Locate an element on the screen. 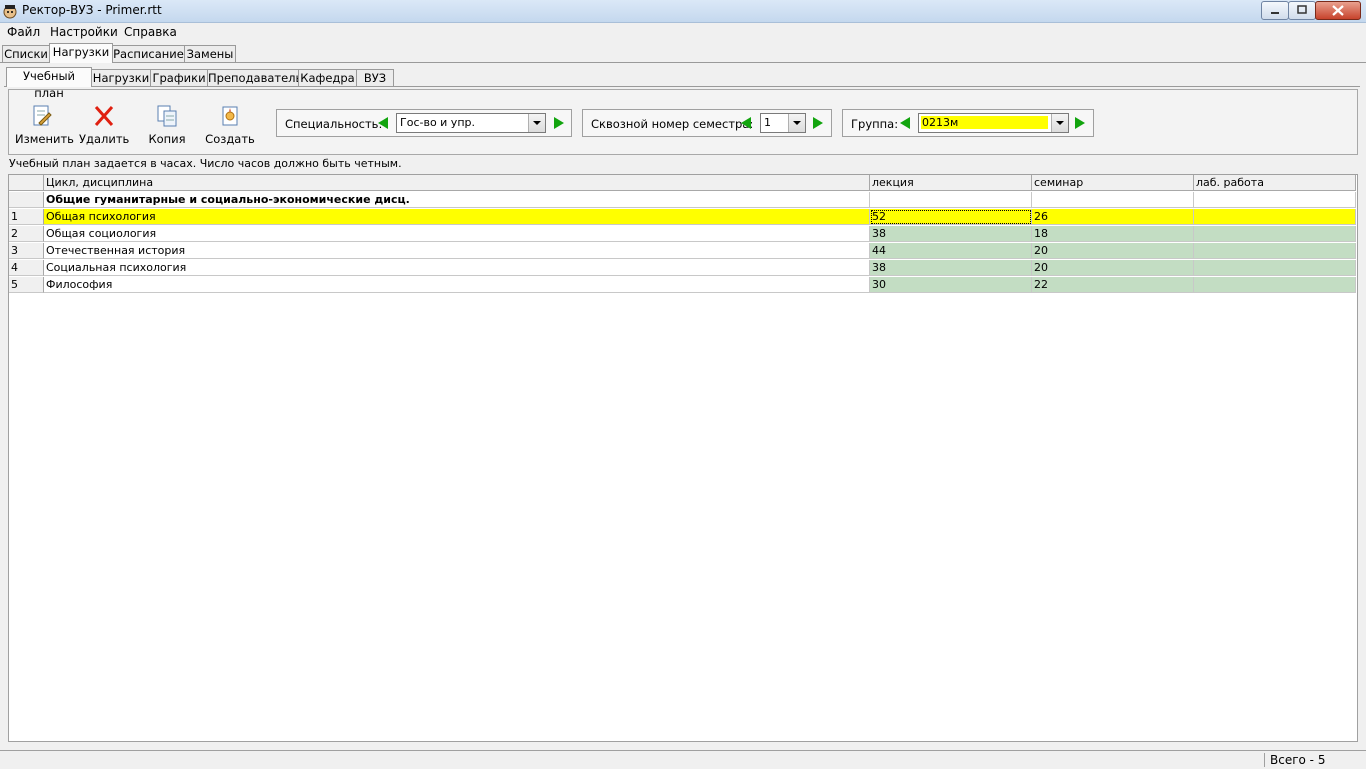  group-next-icon is located at coordinates (1080, 123).